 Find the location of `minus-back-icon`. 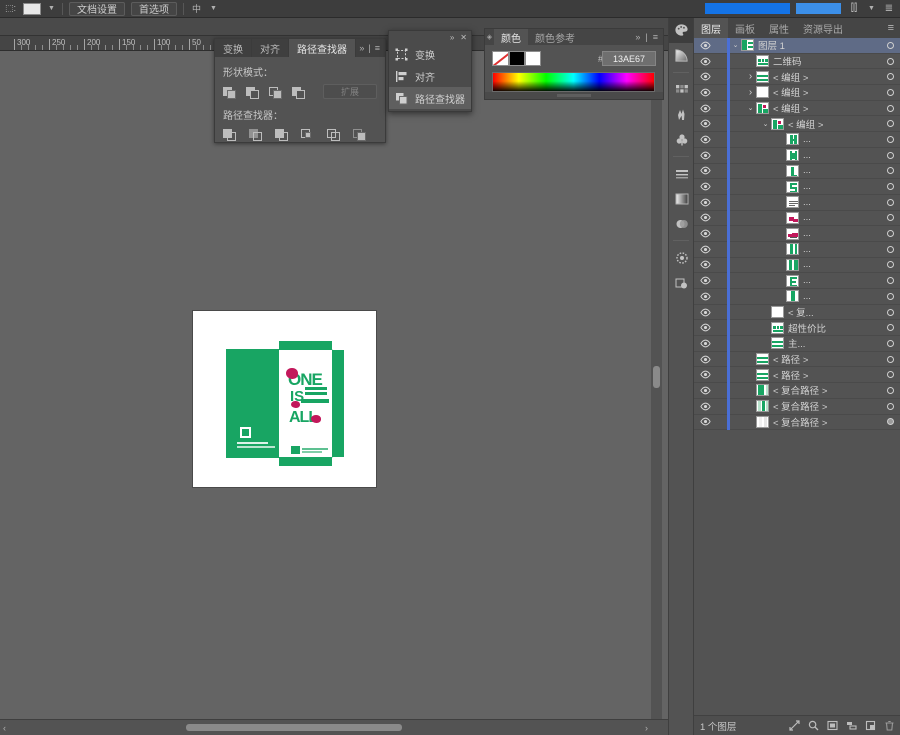

minus-back-icon is located at coordinates (360, 134).